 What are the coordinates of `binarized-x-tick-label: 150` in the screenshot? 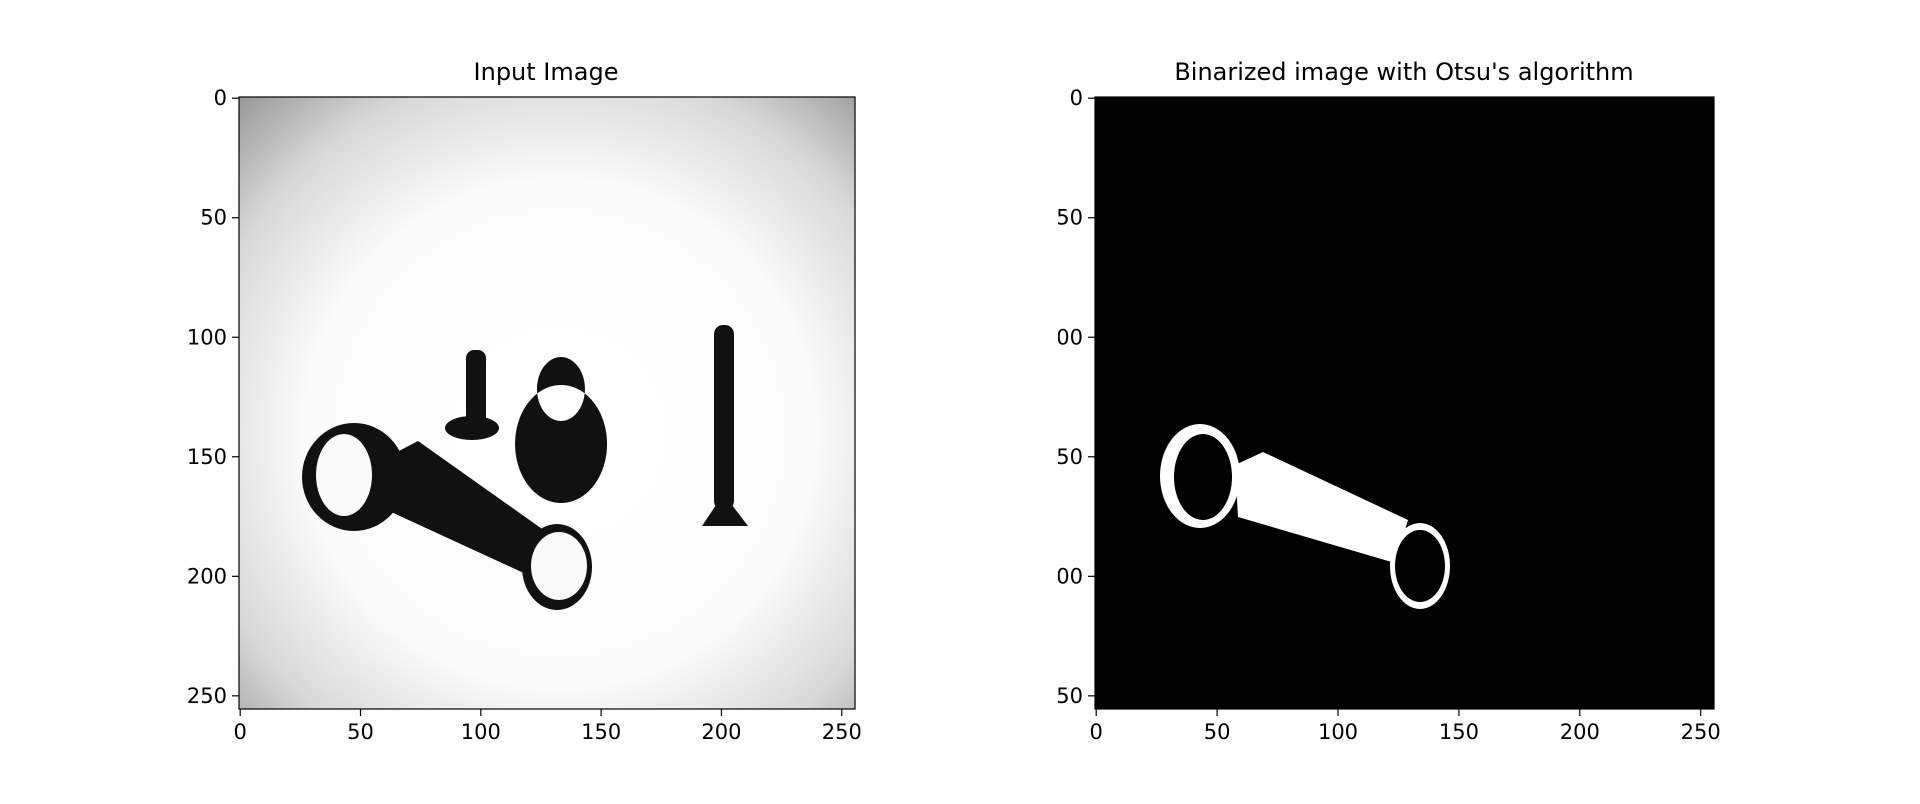 It's located at (1459, 732).